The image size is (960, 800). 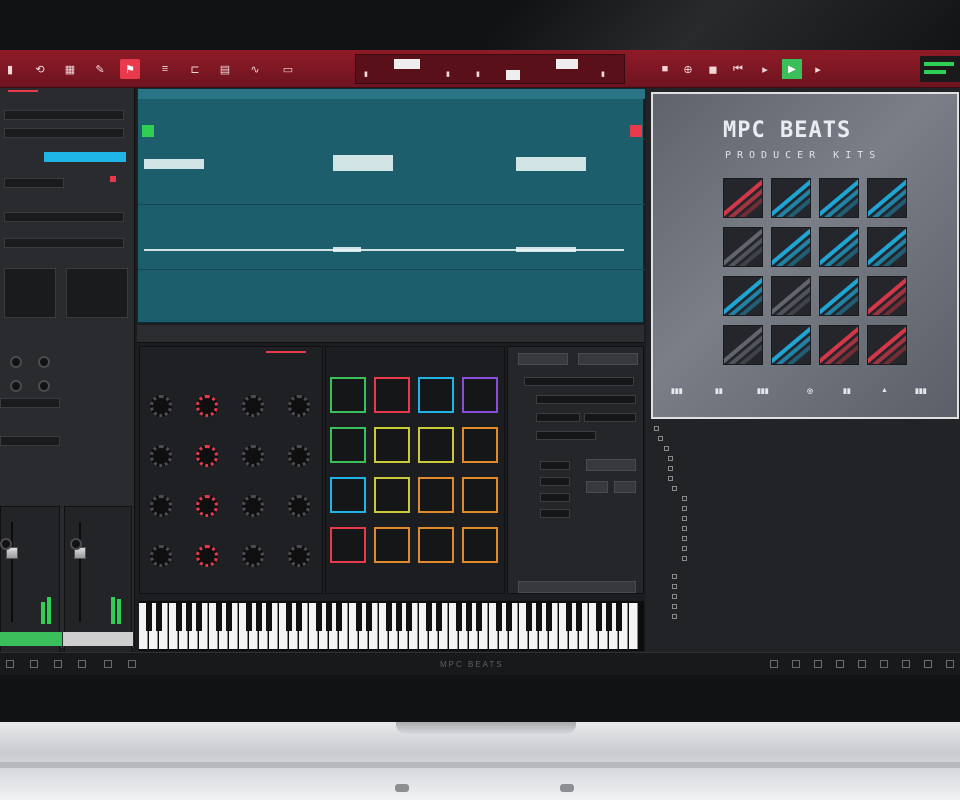 I want to click on master-name-strip, so click(x=98, y=639).